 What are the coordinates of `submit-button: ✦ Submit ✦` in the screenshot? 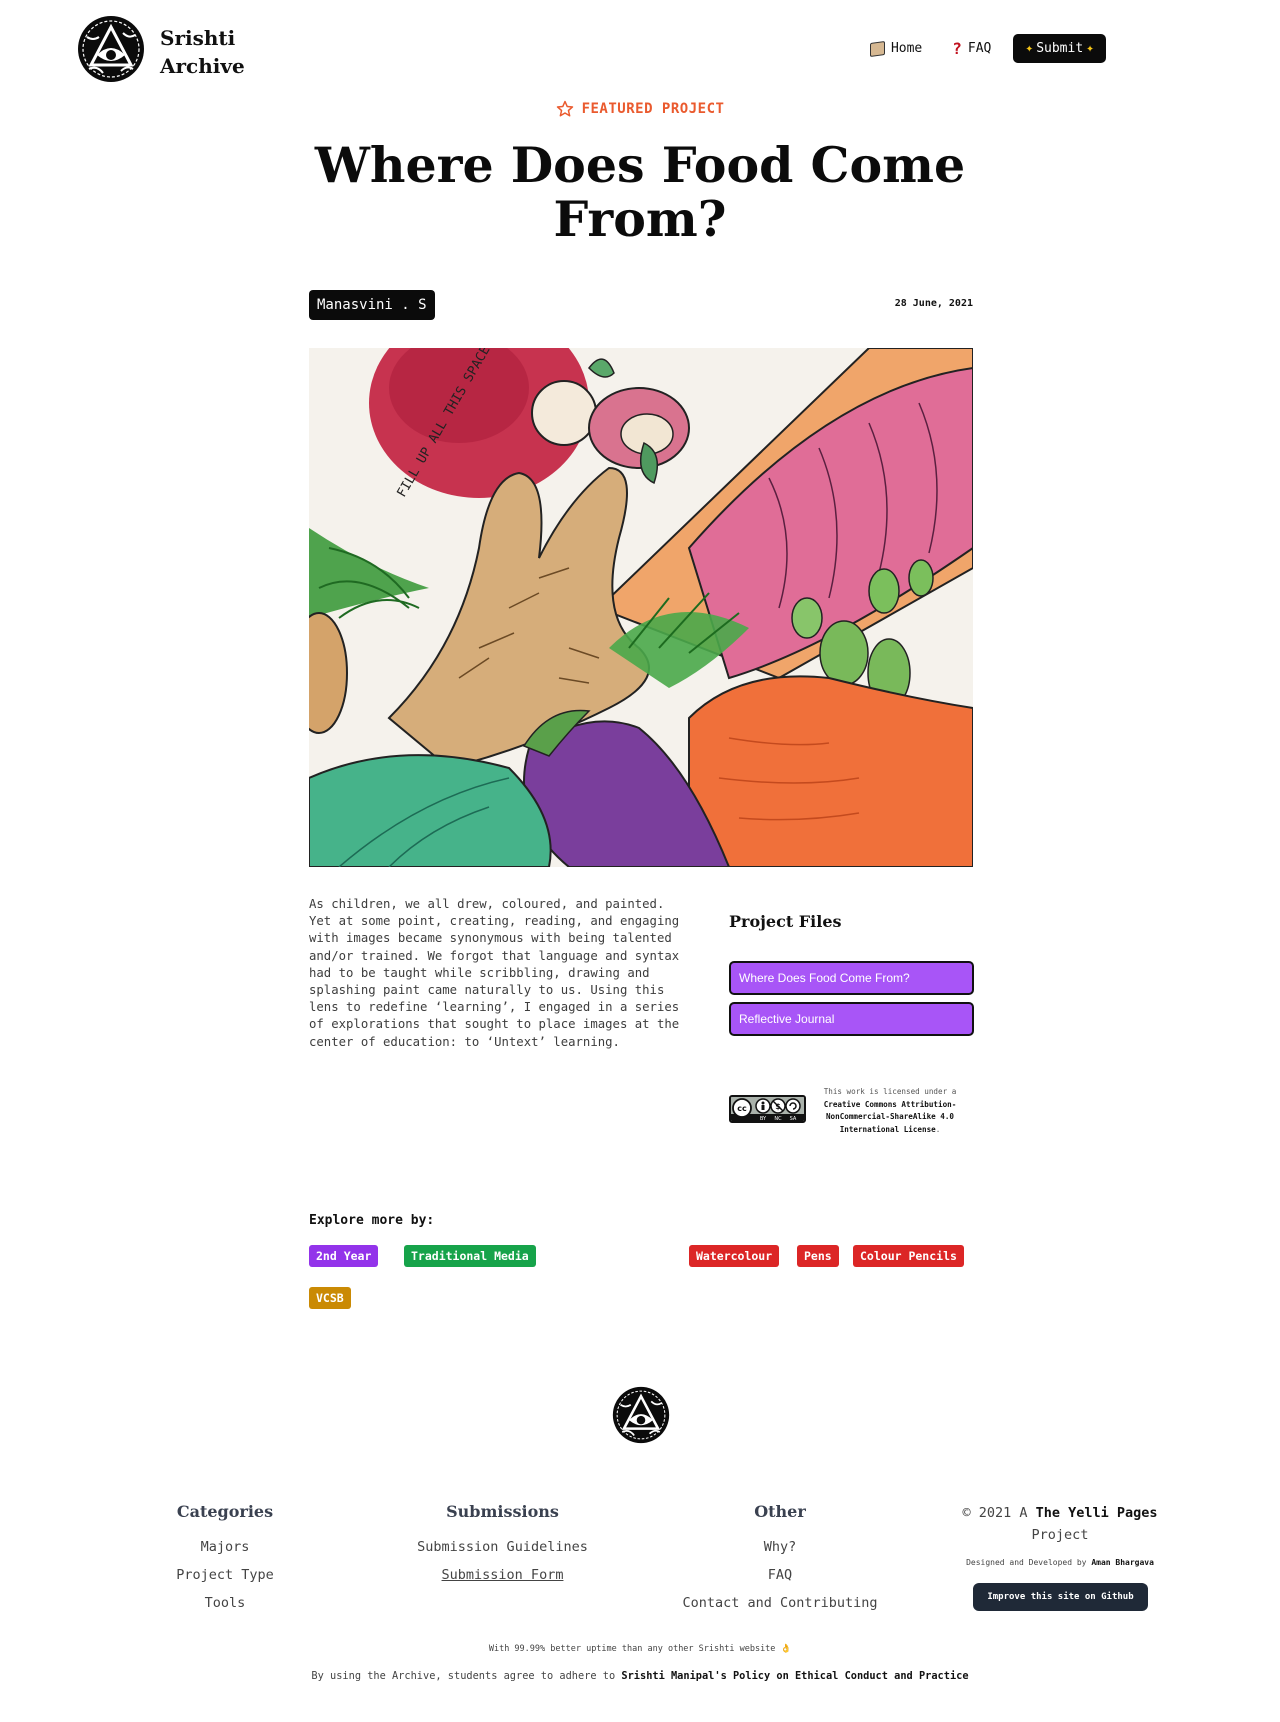 It's located at (1059, 48).